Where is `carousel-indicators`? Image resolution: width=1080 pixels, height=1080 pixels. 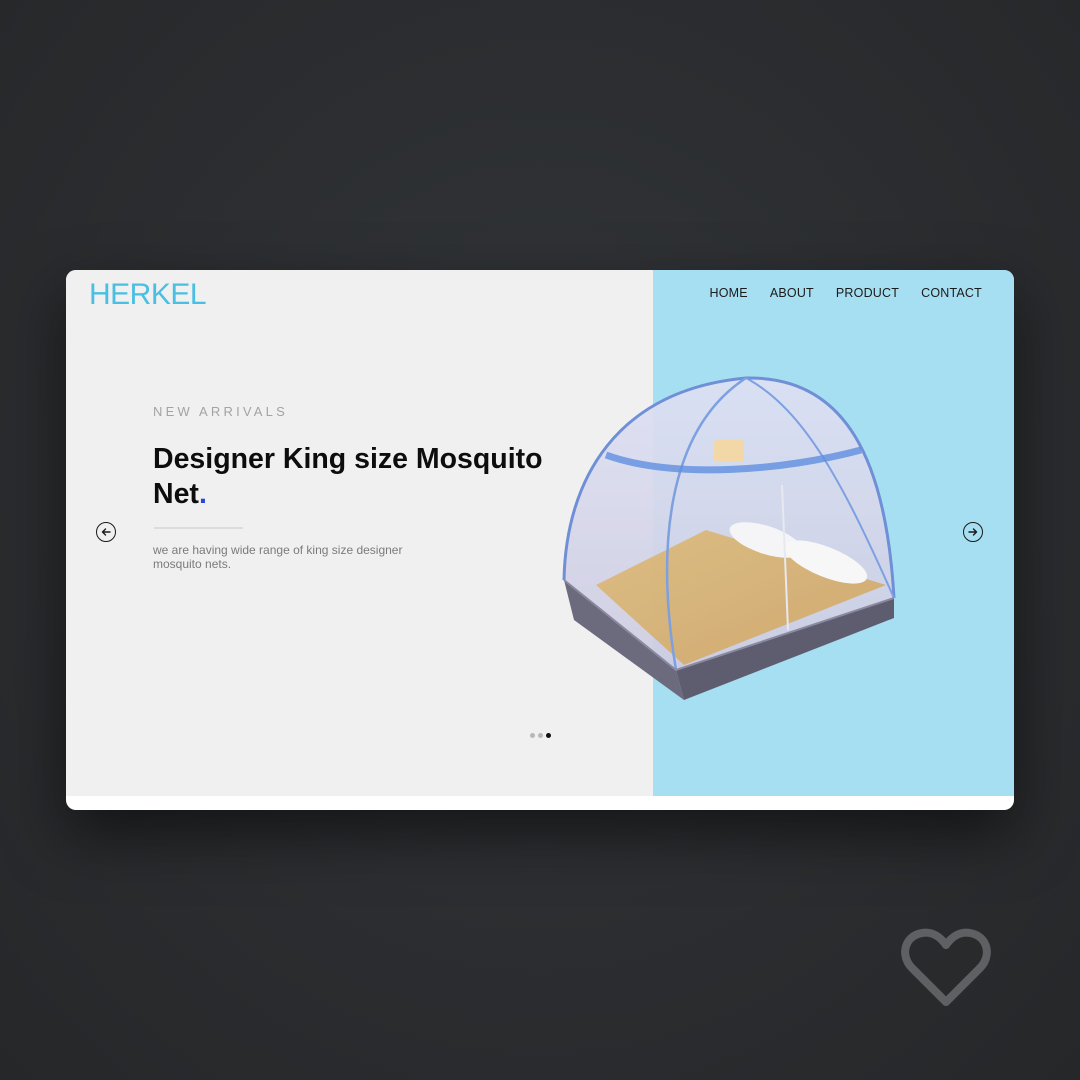 carousel-indicators is located at coordinates (540, 735).